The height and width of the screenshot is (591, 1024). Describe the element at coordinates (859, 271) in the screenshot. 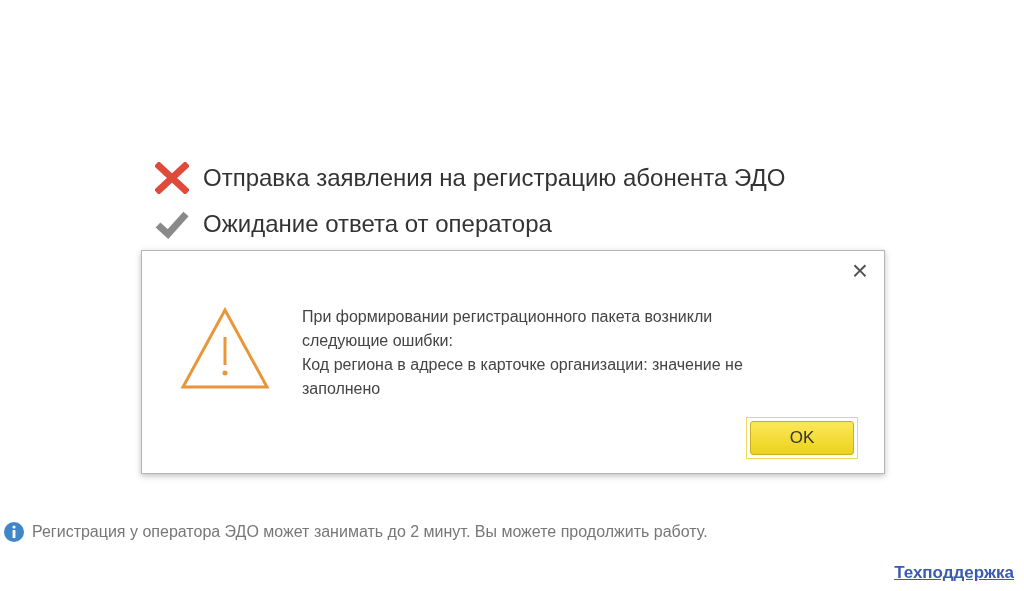

I see `close-button: ×` at that location.